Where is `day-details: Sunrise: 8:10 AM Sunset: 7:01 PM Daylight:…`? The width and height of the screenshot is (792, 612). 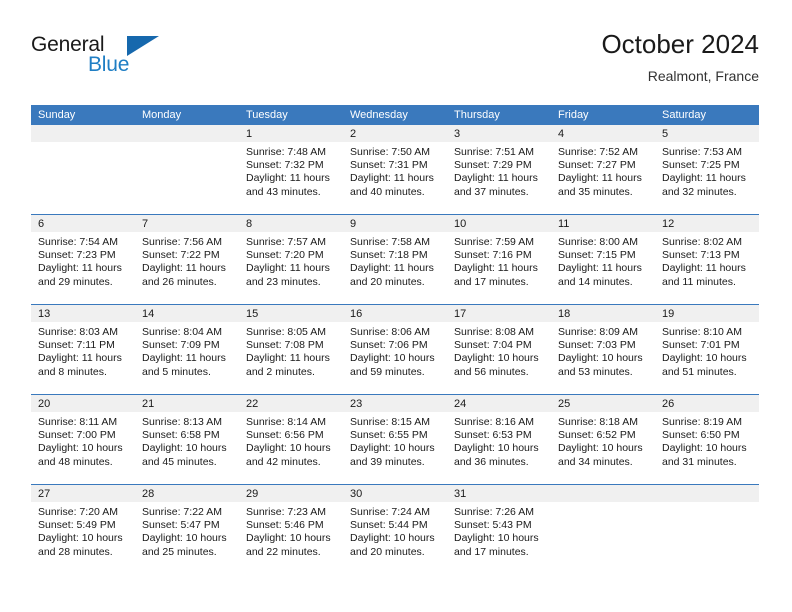 day-details: Sunrise: 8:10 AM Sunset: 7:01 PM Daylight:… is located at coordinates (707, 350).